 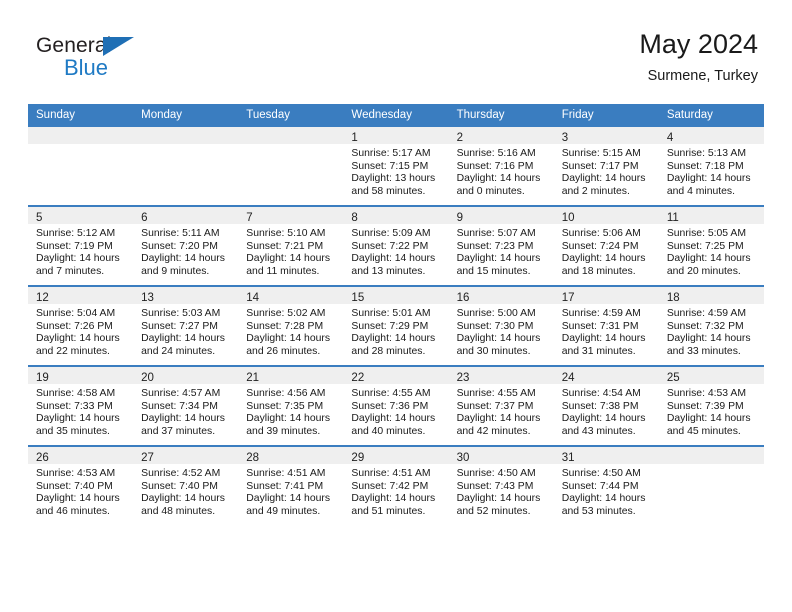 I want to click on day-number: 23, so click(x=463, y=378).